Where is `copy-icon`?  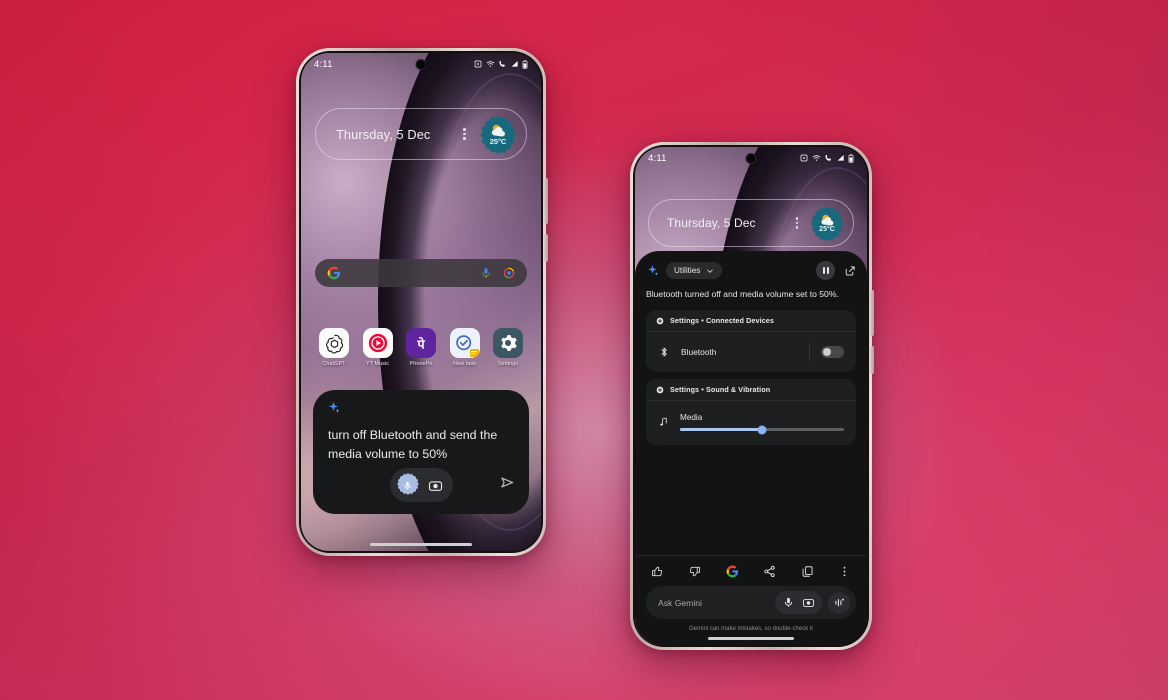 copy-icon is located at coordinates (807, 571).